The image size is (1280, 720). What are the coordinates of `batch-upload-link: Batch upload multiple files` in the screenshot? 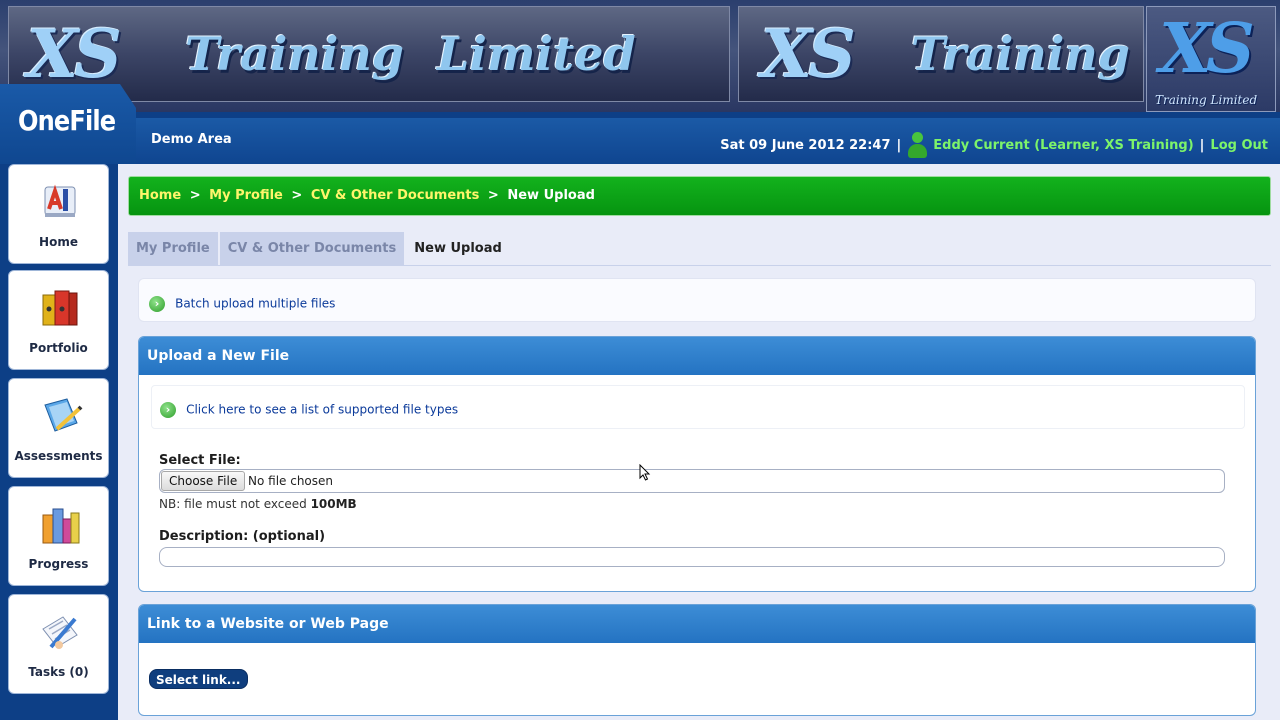 It's located at (255, 304).